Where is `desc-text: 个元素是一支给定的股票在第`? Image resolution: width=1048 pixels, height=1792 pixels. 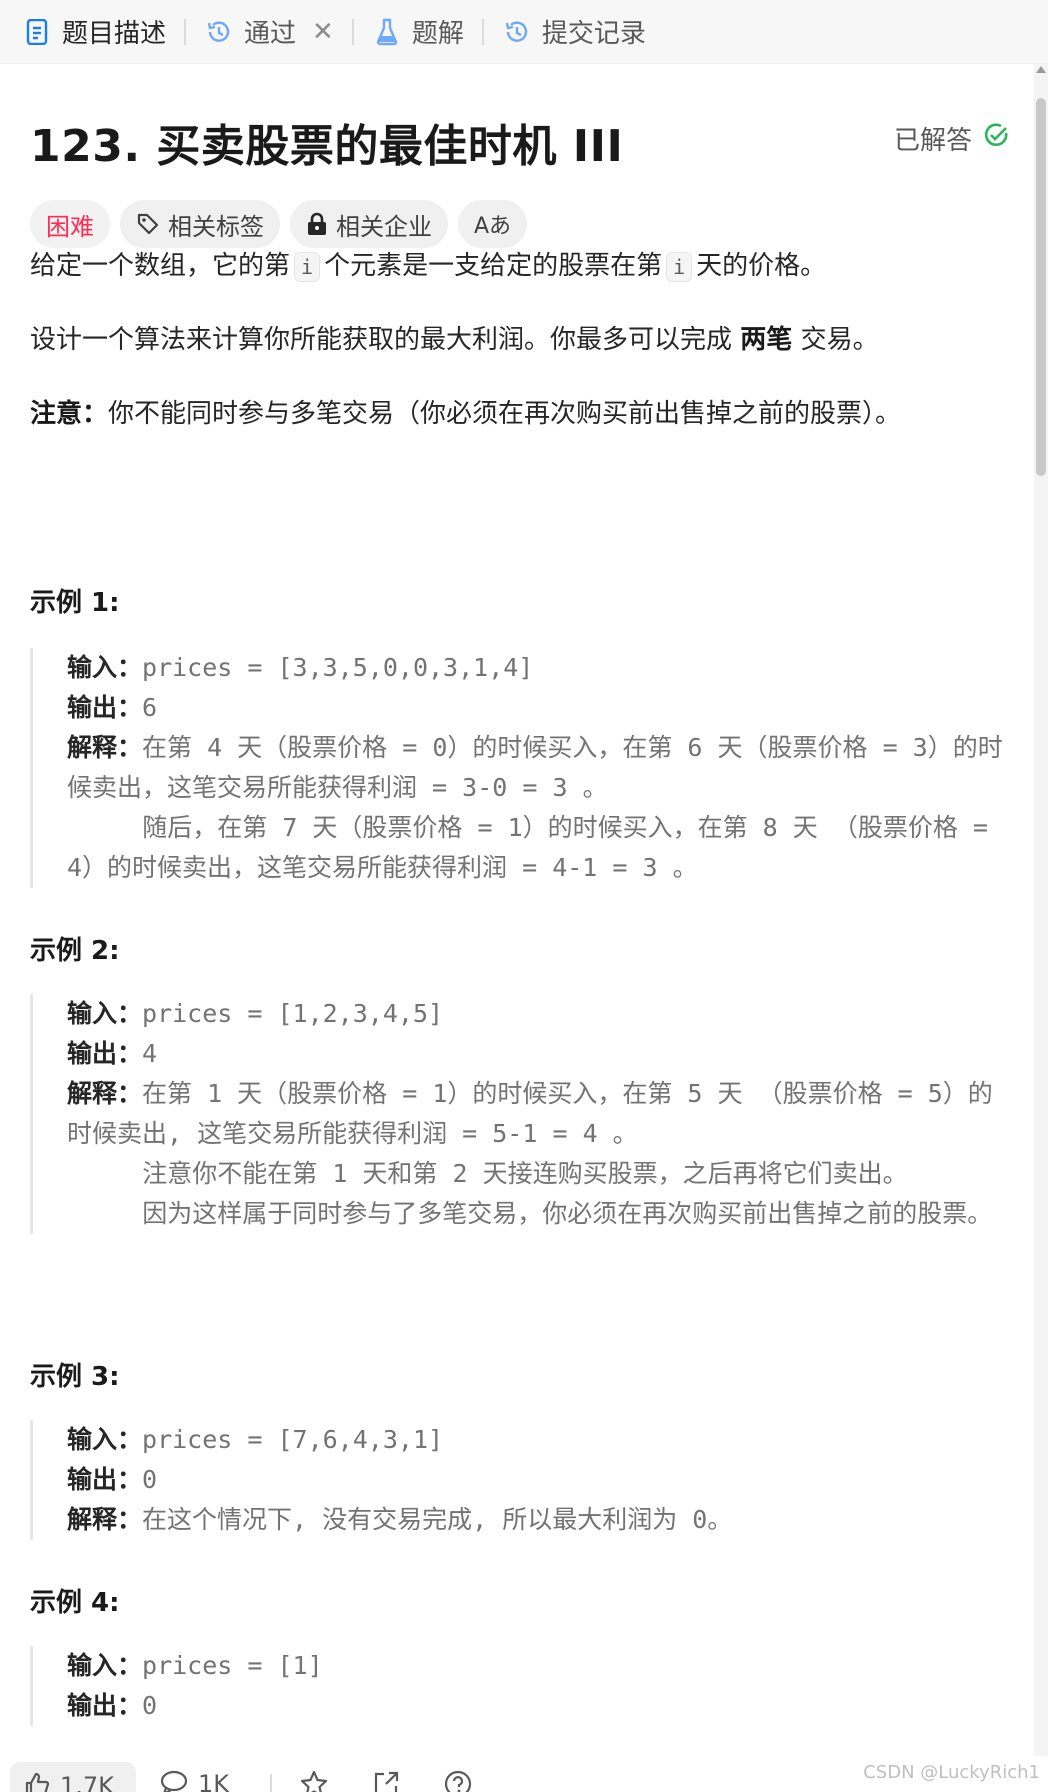
desc-text: 个元素是一支给定的股票在第 is located at coordinates (493, 266).